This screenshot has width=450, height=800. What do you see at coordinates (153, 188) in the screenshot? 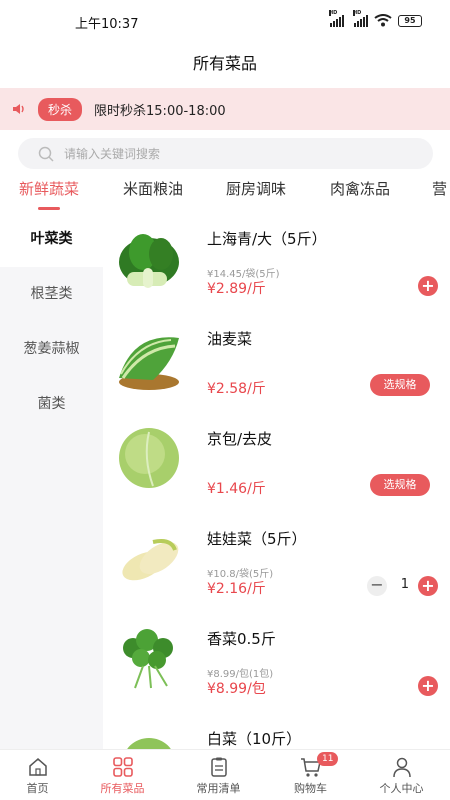
I see `tab-rice-noodles-oil: 米面粮油` at bounding box center [153, 188].